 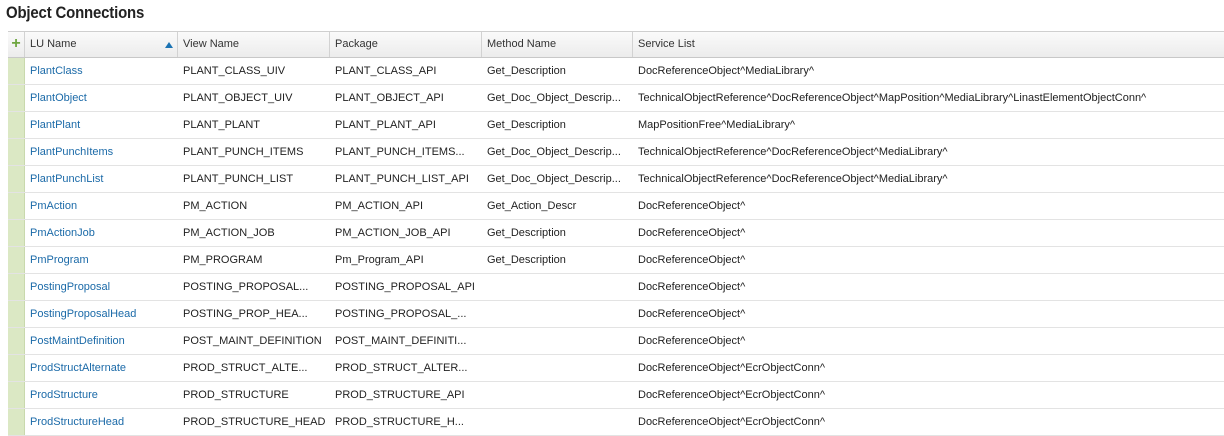 What do you see at coordinates (66, 179) in the screenshot?
I see `lu-name-link: PlantPunchList` at bounding box center [66, 179].